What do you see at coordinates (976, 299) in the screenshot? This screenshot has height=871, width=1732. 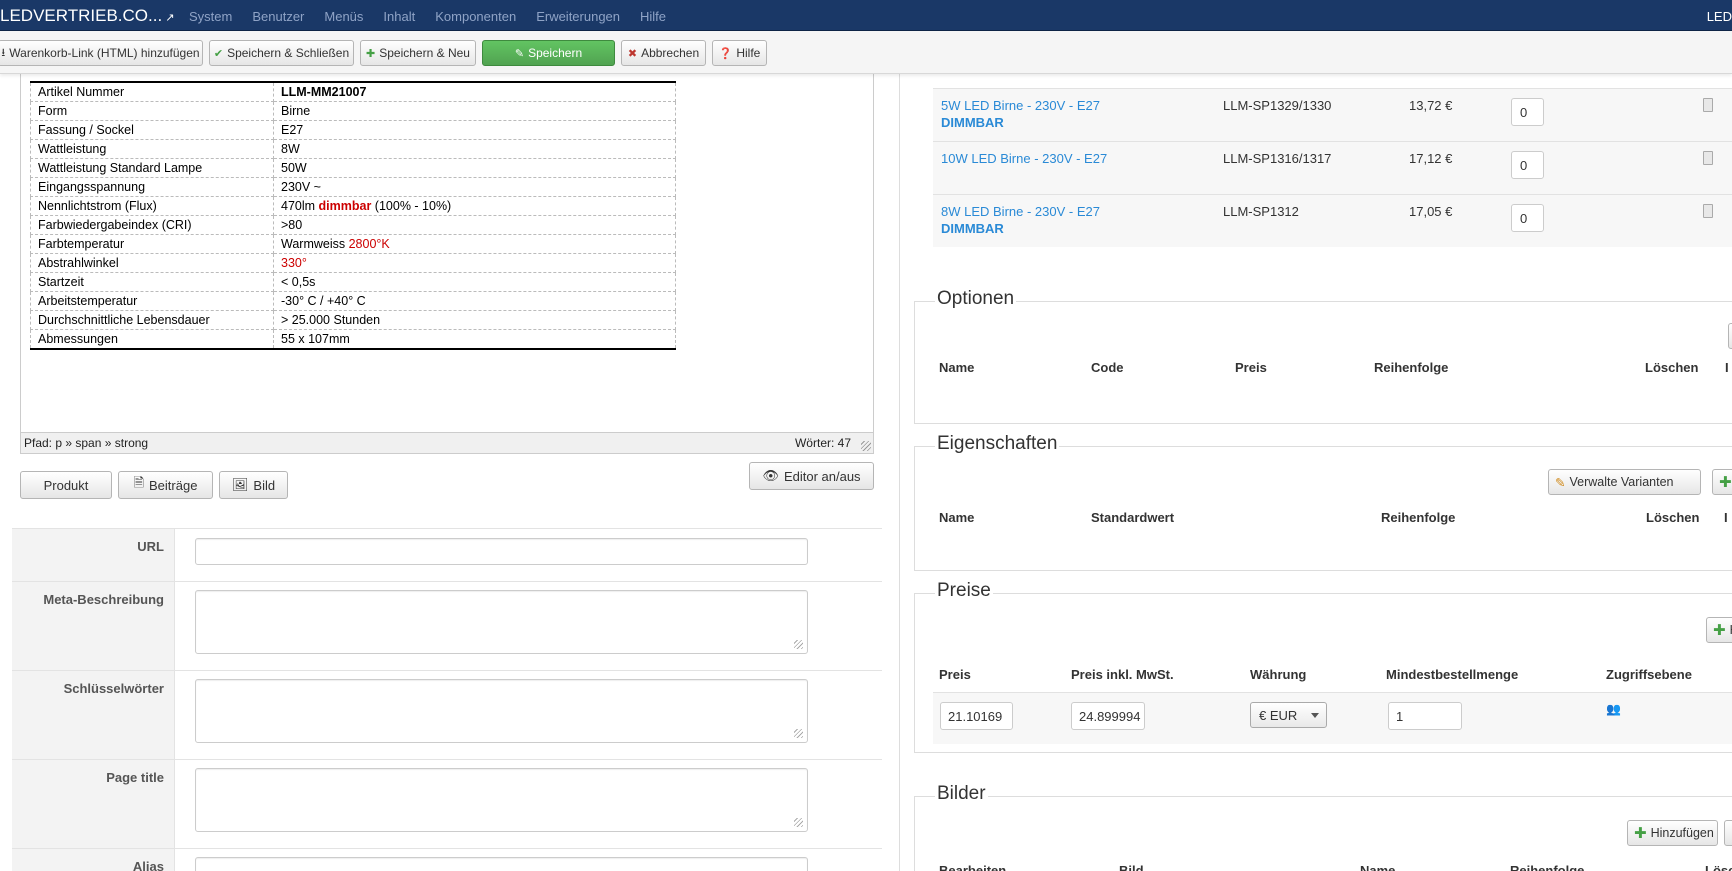 I see `options-title: Optionen` at bounding box center [976, 299].